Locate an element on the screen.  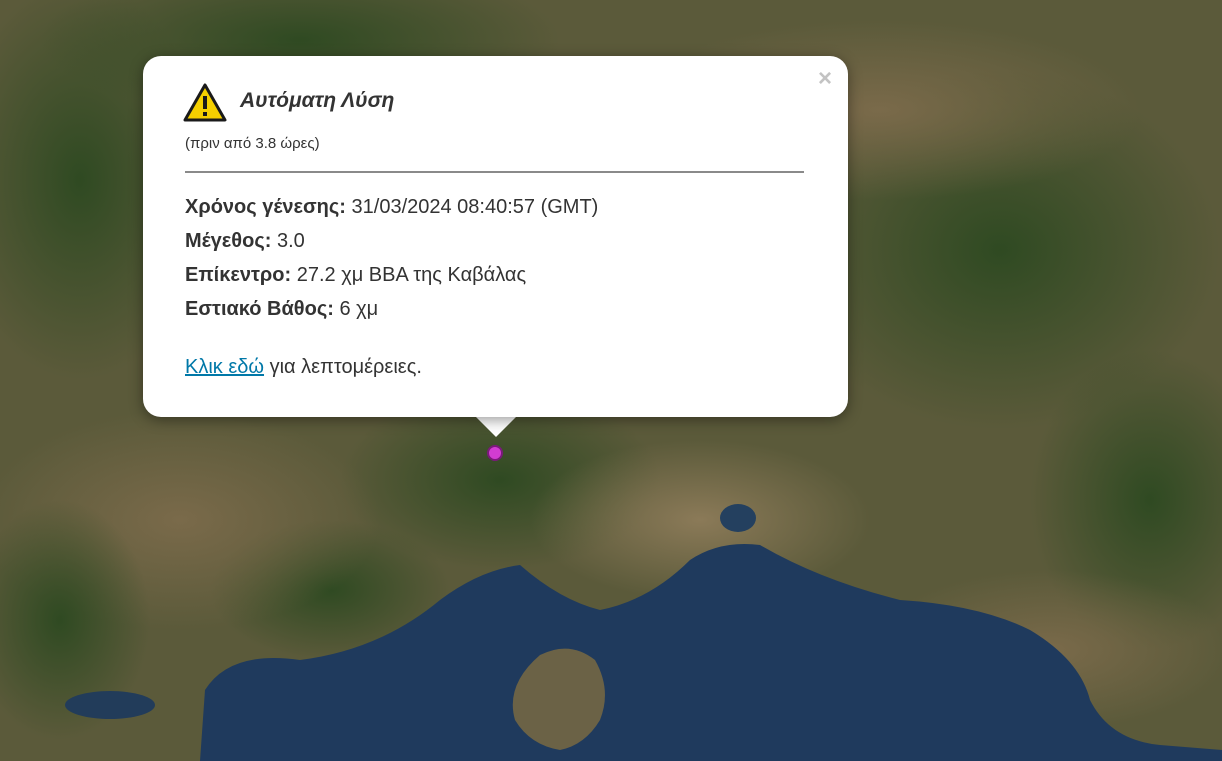
popup-title: Αυτόματη Λύση is located at coordinates (317, 100).